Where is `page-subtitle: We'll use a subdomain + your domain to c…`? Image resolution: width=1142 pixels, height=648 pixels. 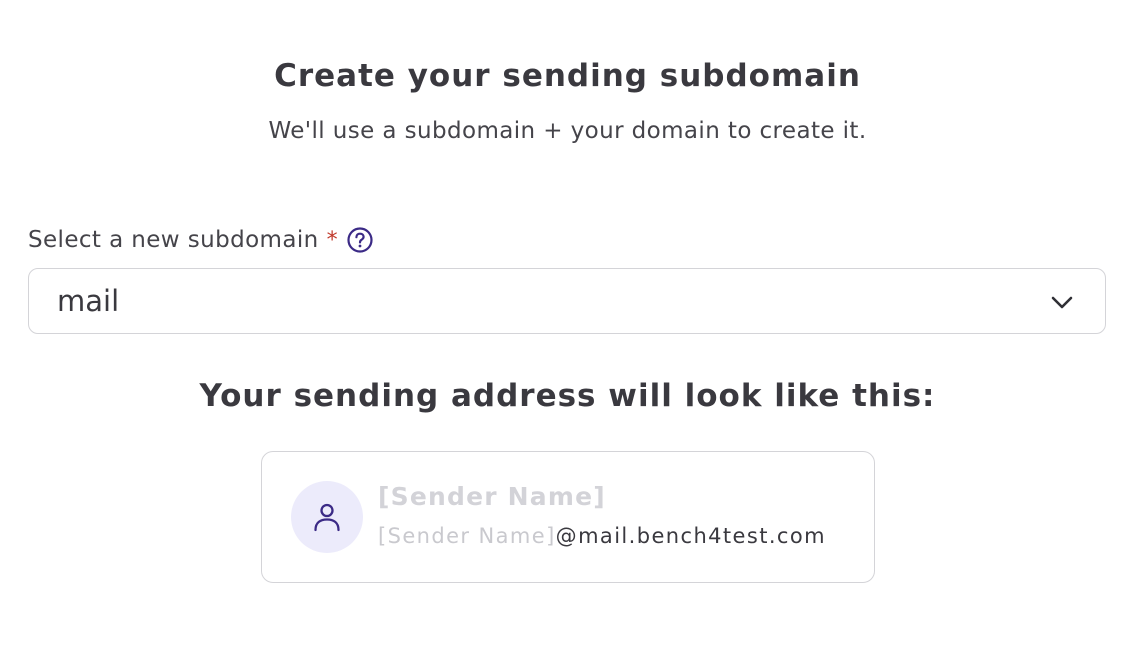 page-subtitle: We'll use a subdomain + your domain to c… is located at coordinates (567, 131).